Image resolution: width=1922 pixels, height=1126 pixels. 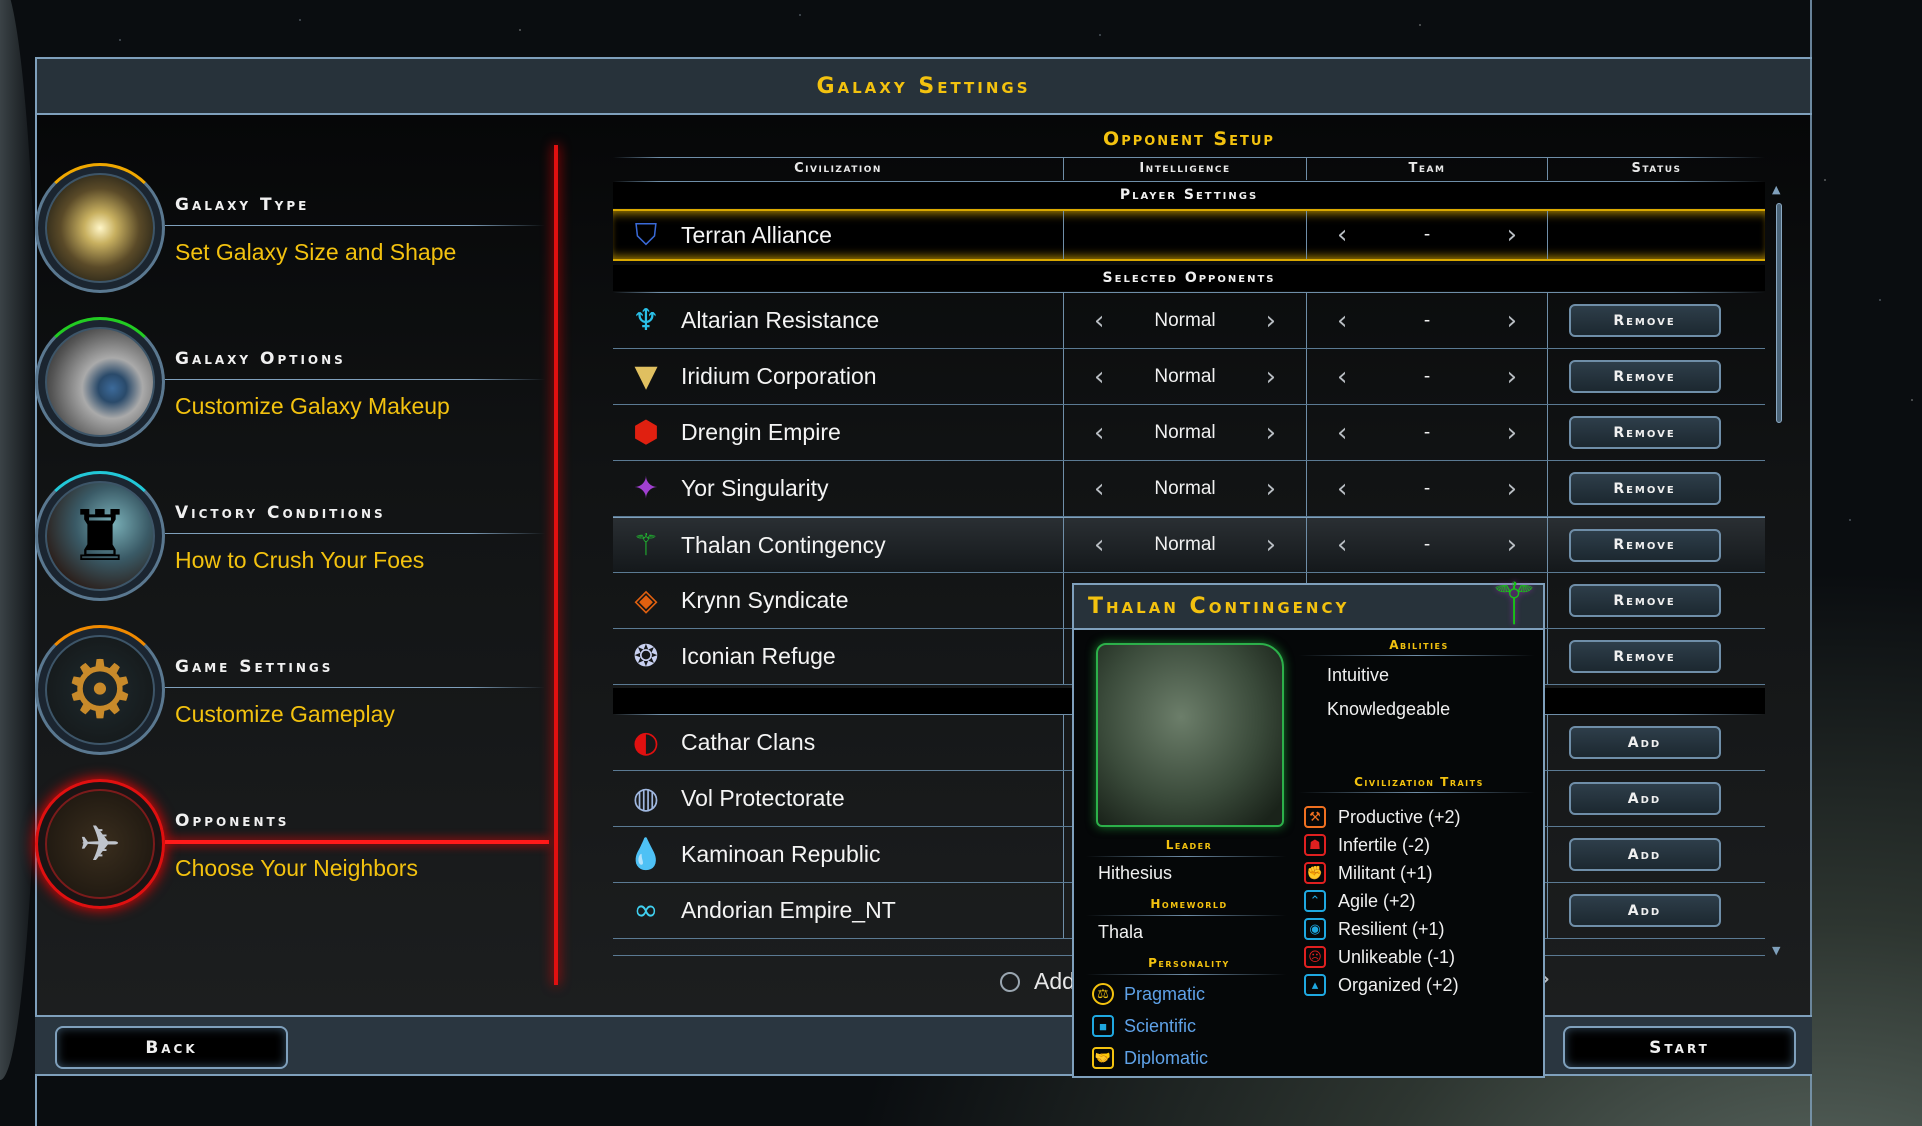 What do you see at coordinates (171, 1047) in the screenshot?
I see `back-button: Back` at bounding box center [171, 1047].